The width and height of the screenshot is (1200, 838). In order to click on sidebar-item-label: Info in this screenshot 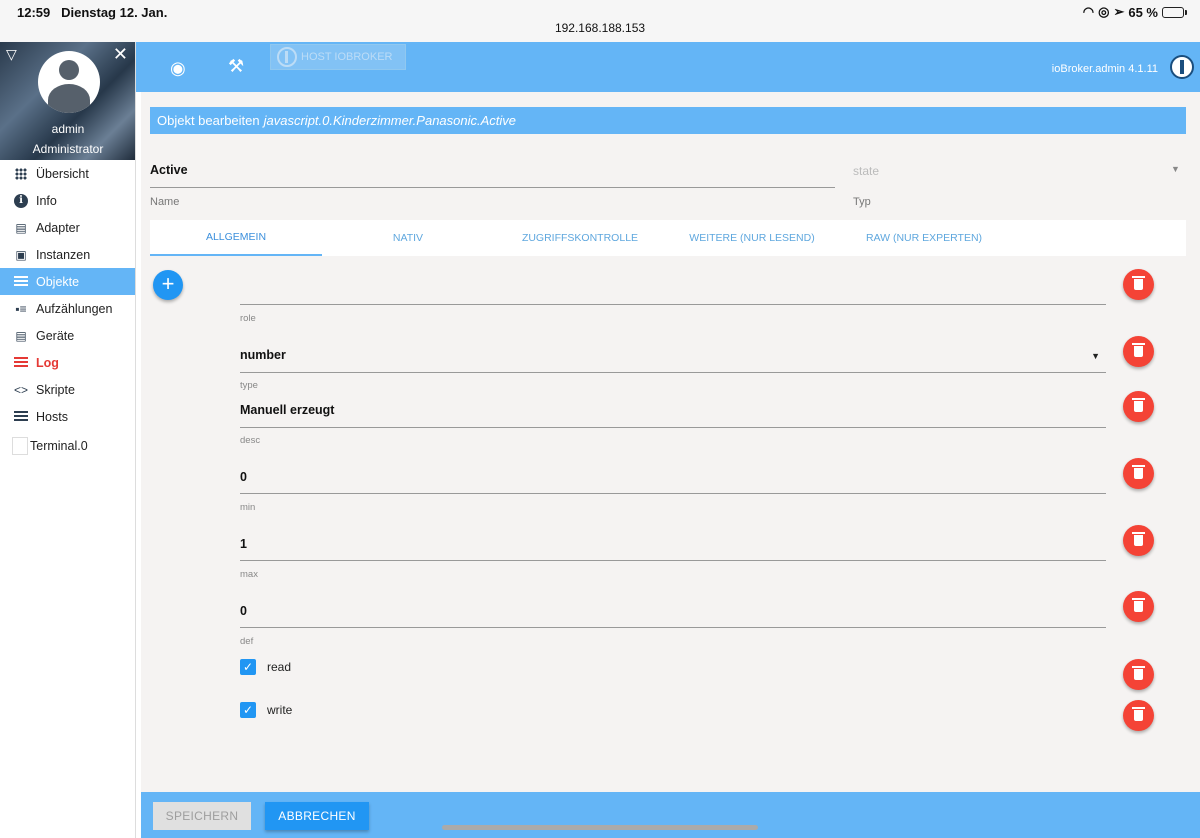, I will do `click(46, 200)`.